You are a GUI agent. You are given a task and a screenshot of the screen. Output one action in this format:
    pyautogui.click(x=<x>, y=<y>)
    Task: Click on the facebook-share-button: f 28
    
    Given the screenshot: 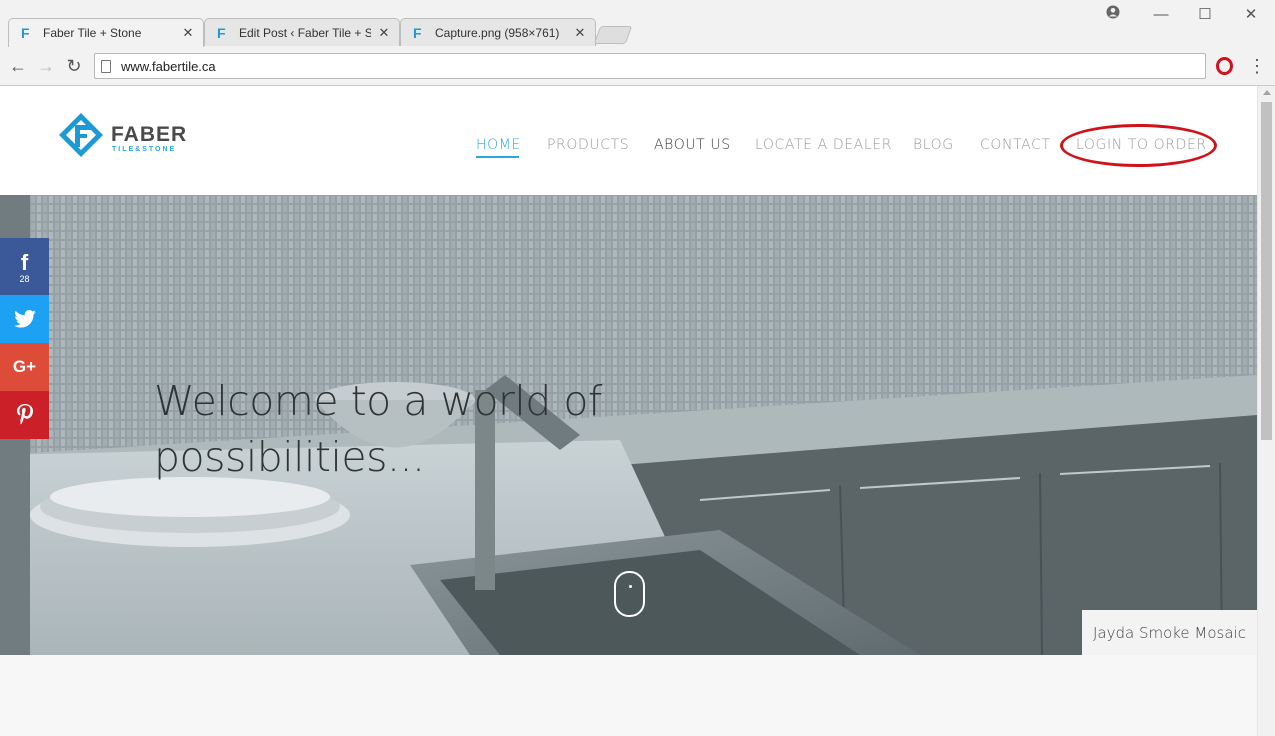 What is the action you would take?
    pyautogui.click(x=24, y=266)
    